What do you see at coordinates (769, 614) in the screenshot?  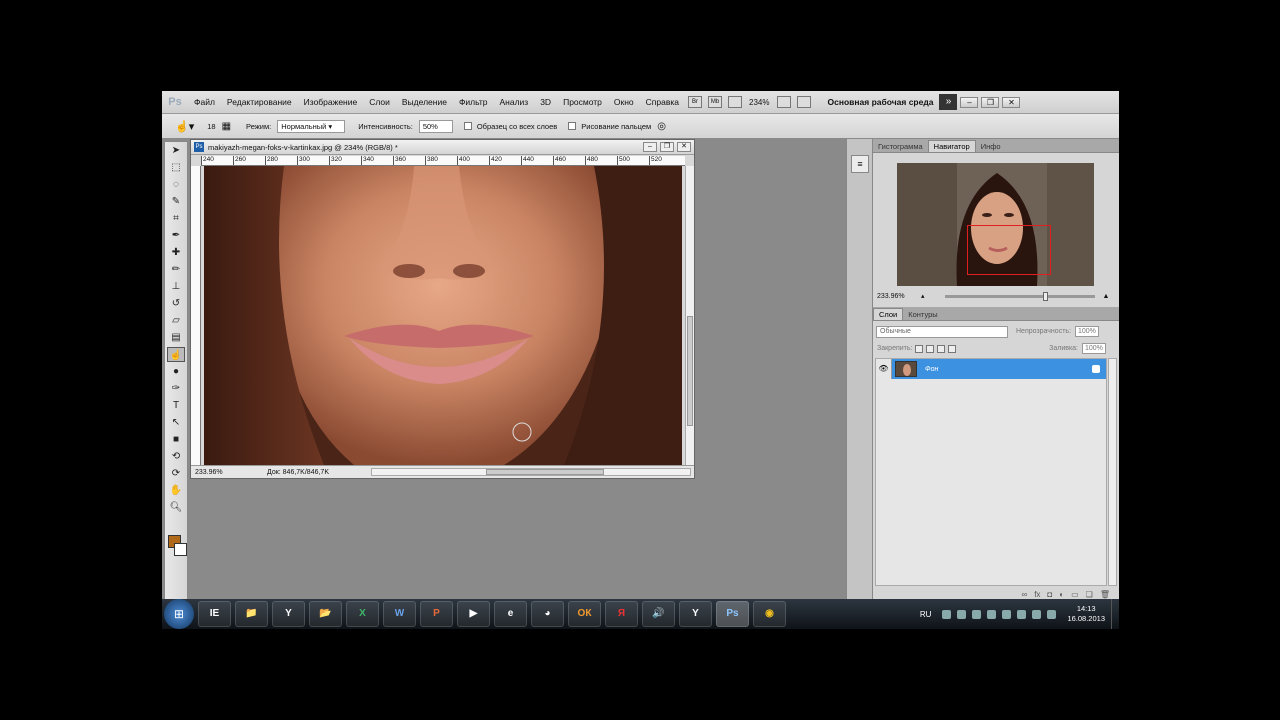 I see `taskbar-recorder: ◉` at bounding box center [769, 614].